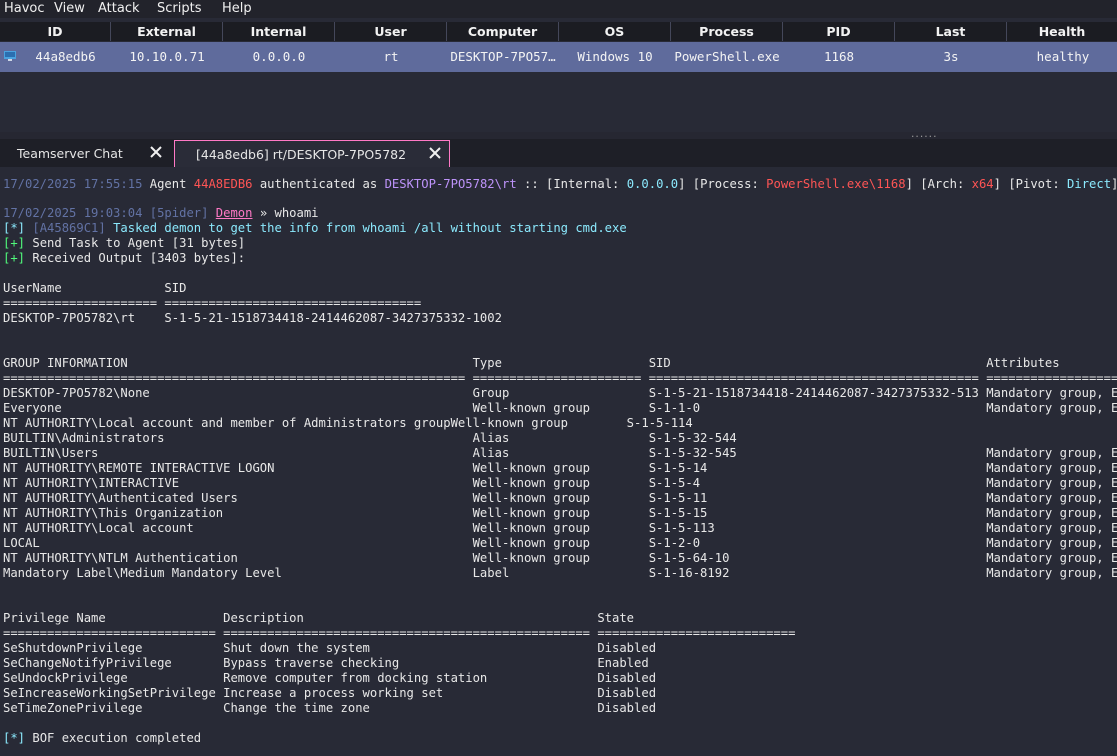 The width and height of the screenshot is (1117, 756). Describe the element at coordinates (301, 154) in the screenshot. I see `tab-label: [44a8edb6] rt/DESKTOP-7PO5782` at that location.